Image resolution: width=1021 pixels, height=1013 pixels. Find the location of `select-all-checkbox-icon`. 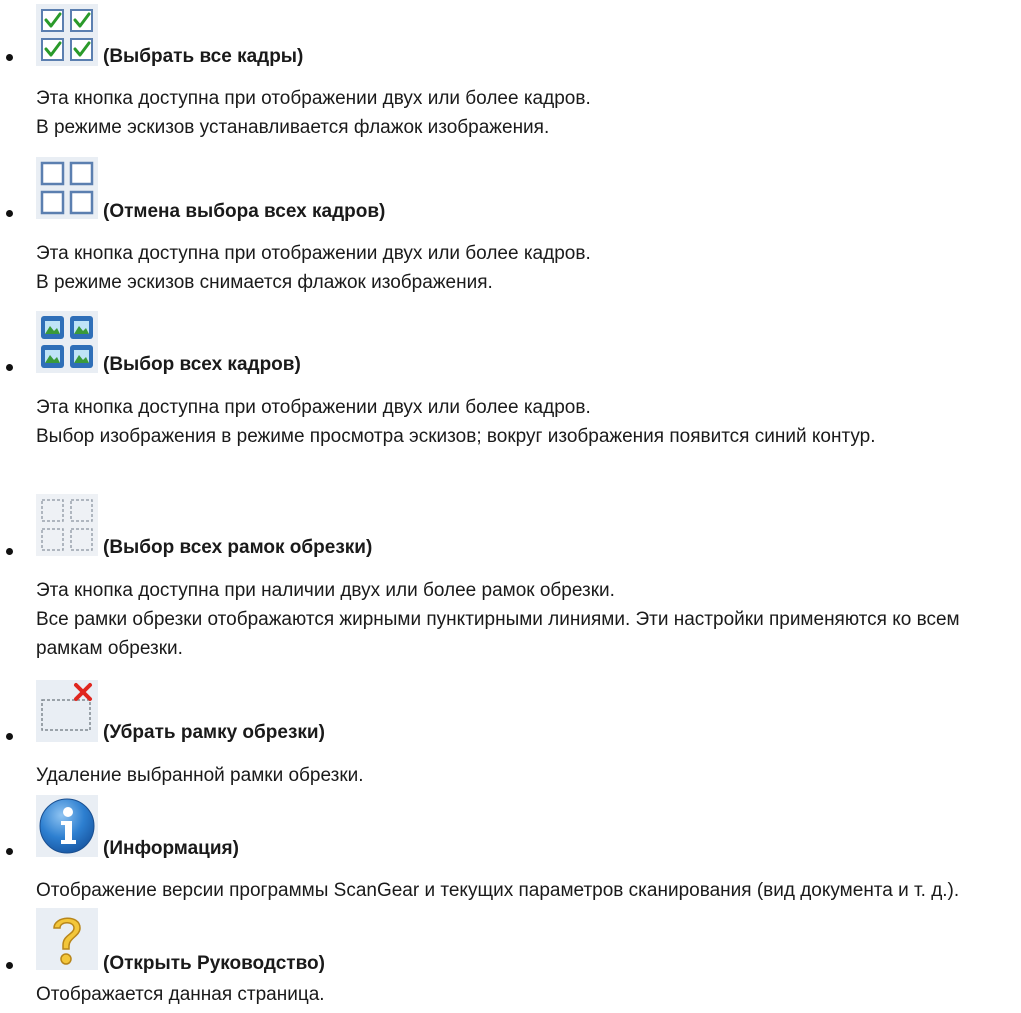

select-all-checkbox-icon is located at coordinates (67, 35).